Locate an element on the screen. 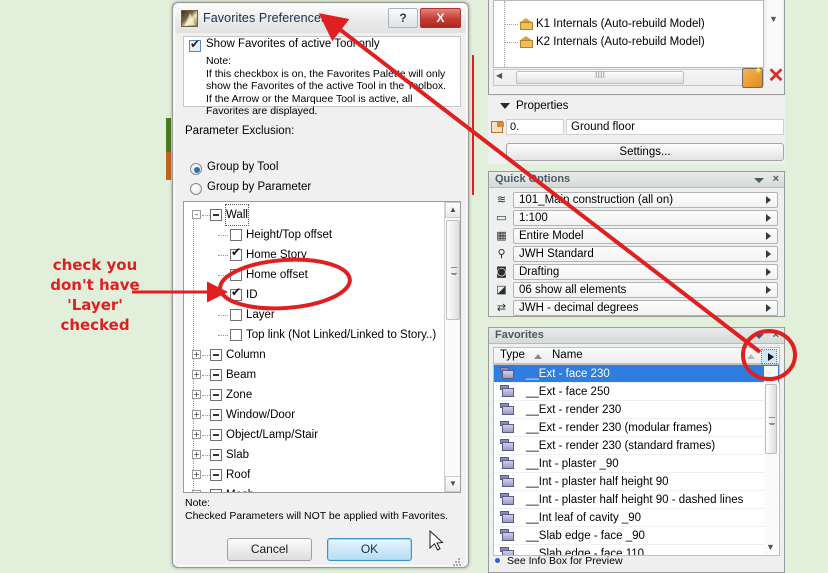 The width and height of the screenshot is (828, 573). story-row: K2 Internals (Auto-rebuild Model) is located at coordinates (628, 42).